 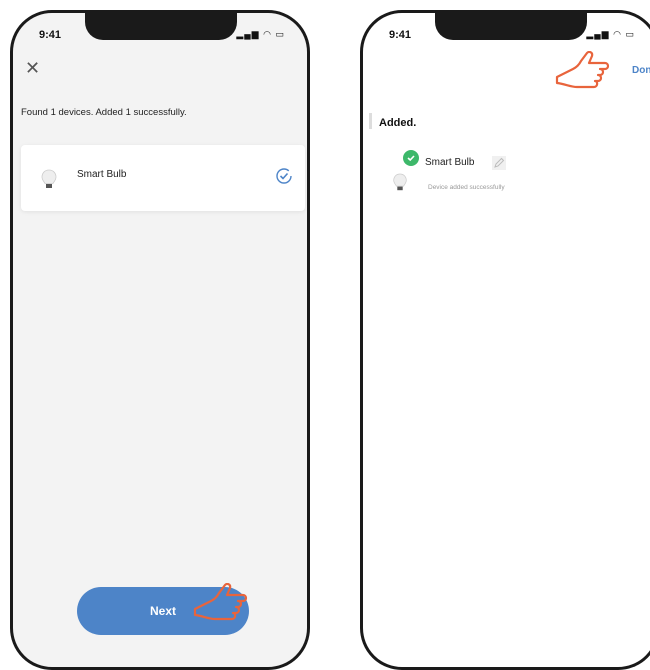 What do you see at coordinates (411, 158) in the screenshot?
I see `success-check-icon` at bounding box center [411, 158].